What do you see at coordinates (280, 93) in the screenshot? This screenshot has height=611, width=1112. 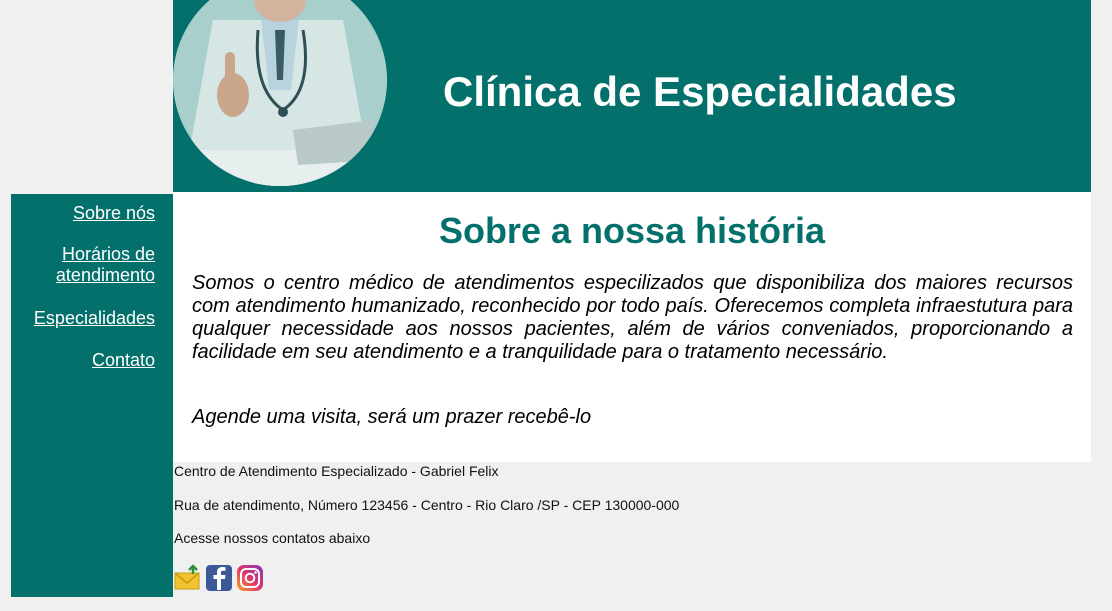 I see `doctor-photo` at bounding box center [280, 93].